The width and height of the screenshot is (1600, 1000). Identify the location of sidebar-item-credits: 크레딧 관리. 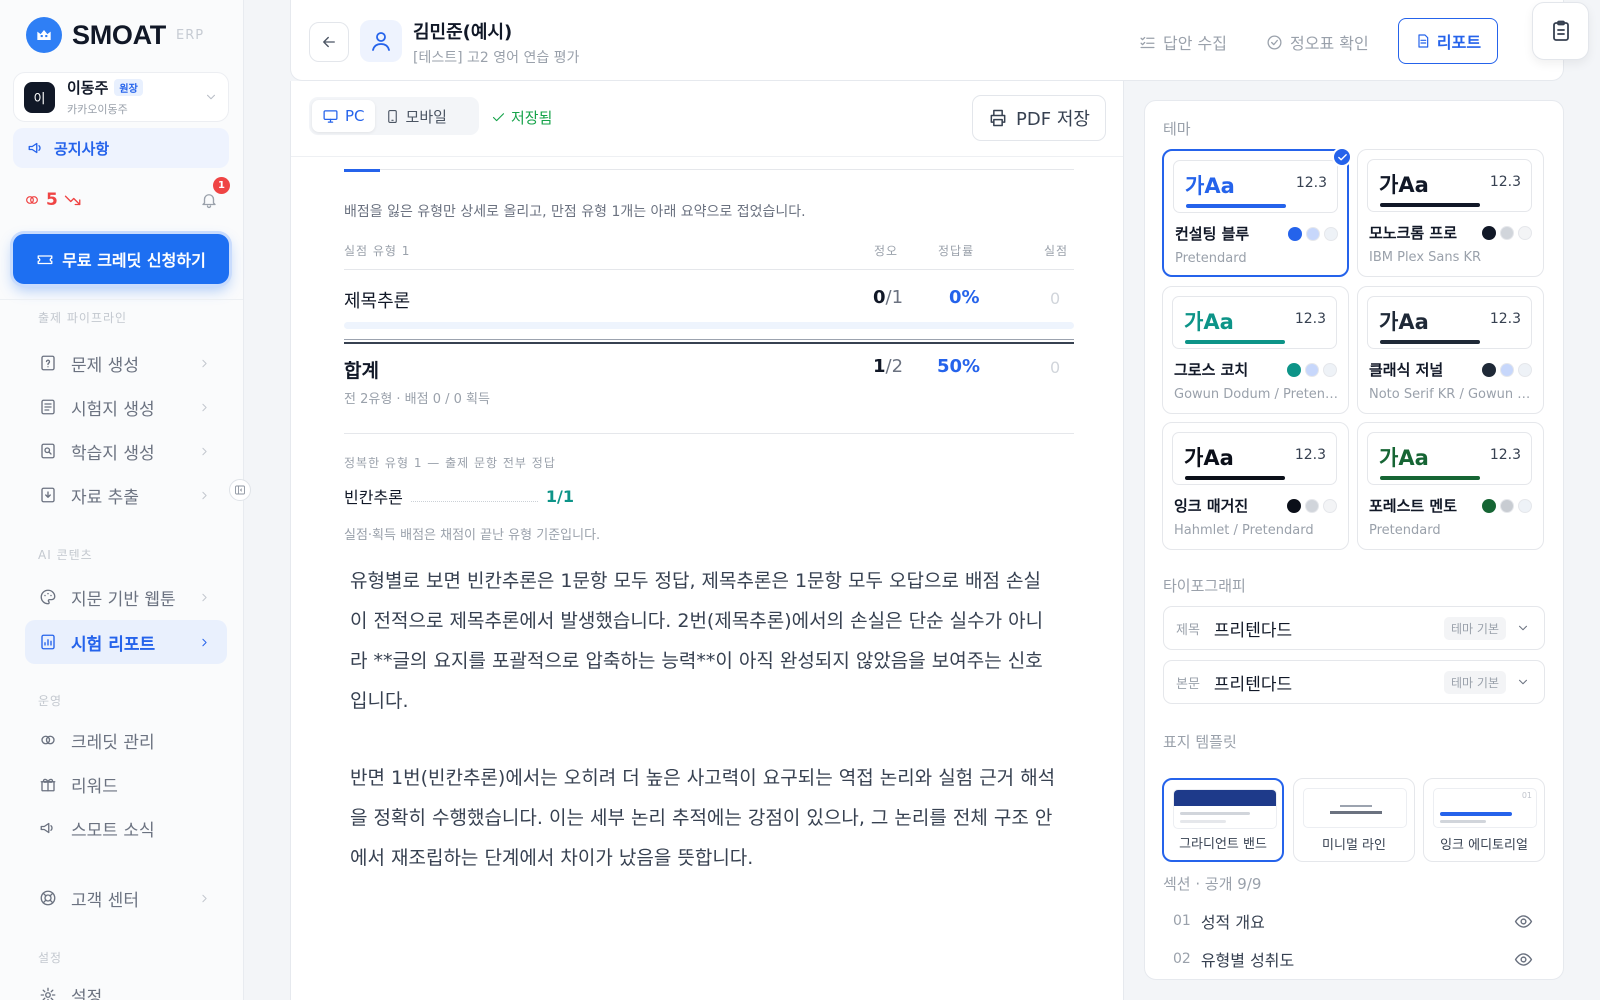
(126, 740).